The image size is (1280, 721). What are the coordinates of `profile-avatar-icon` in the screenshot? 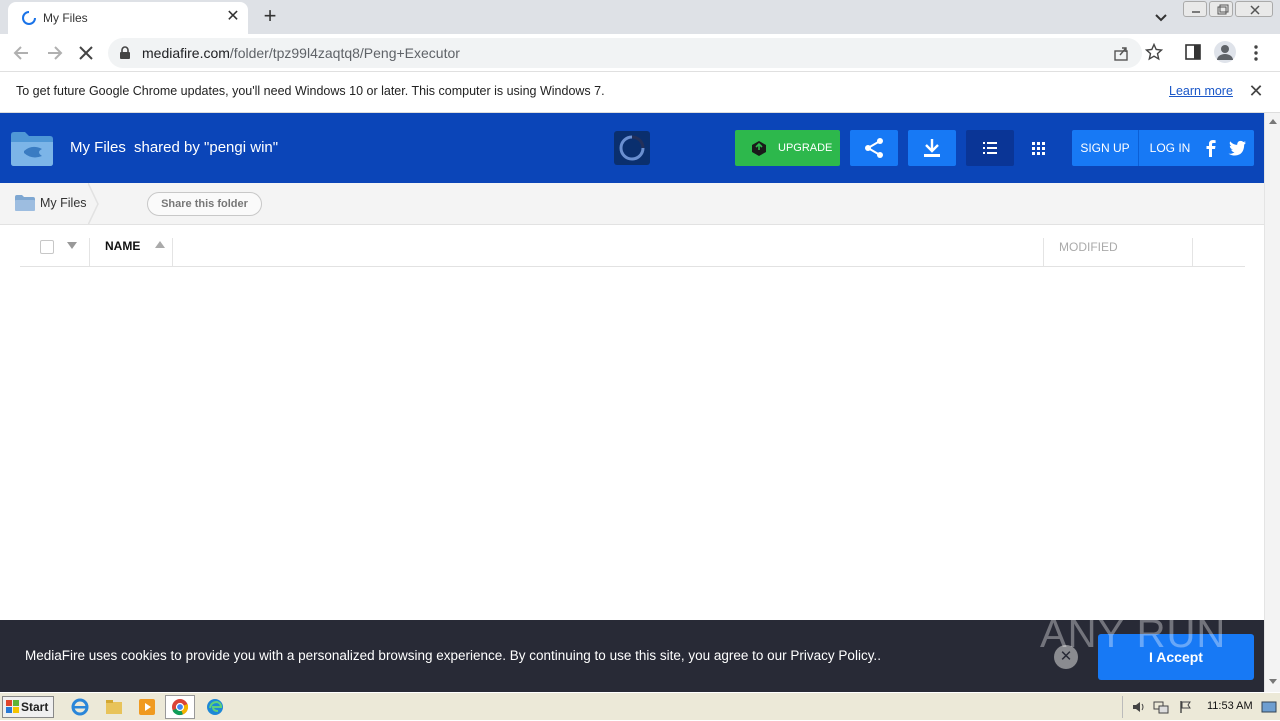 It's located at (1225, 52).